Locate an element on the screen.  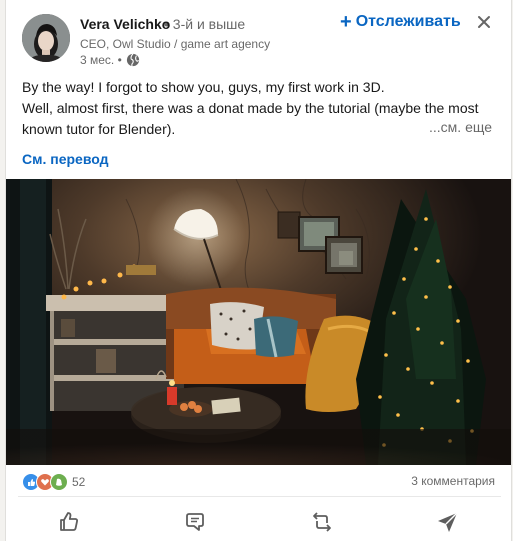
social-counts: 52 3 комментария is located at coordinates (258, 481).